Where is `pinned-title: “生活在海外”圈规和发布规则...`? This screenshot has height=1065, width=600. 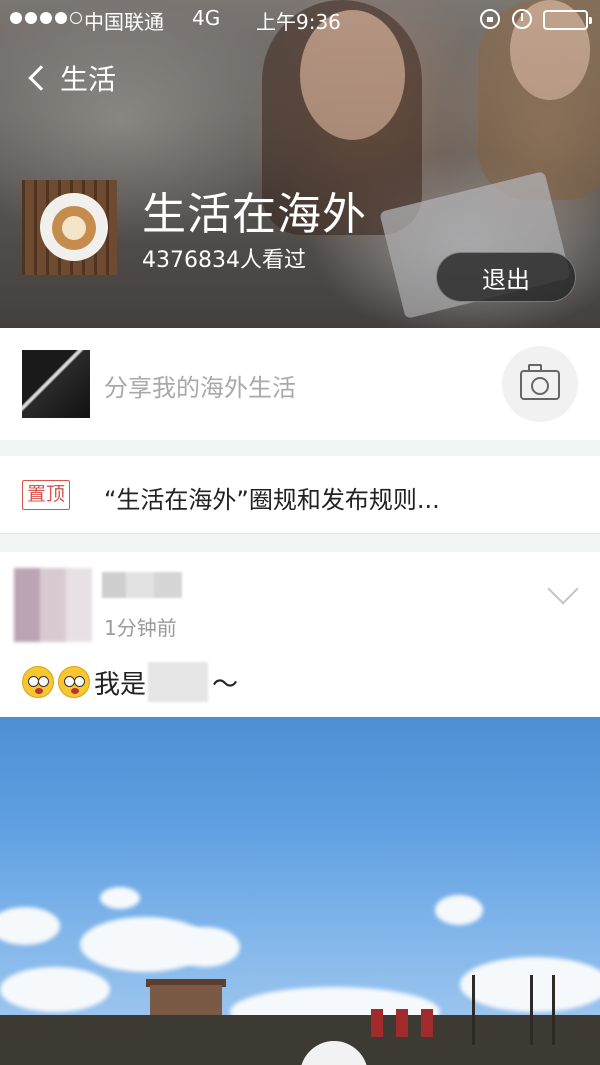
pinned-title: “生活在海外”圈规和发布规则... is located at coordinates (272, 497).